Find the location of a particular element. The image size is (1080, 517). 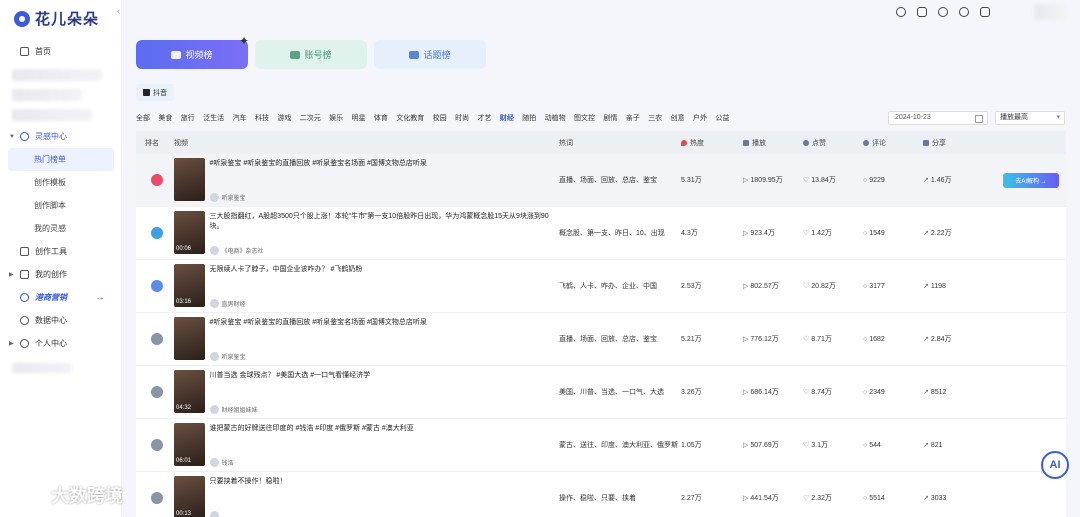

category-8: 娱乐 is located at coordinates (336, 118).